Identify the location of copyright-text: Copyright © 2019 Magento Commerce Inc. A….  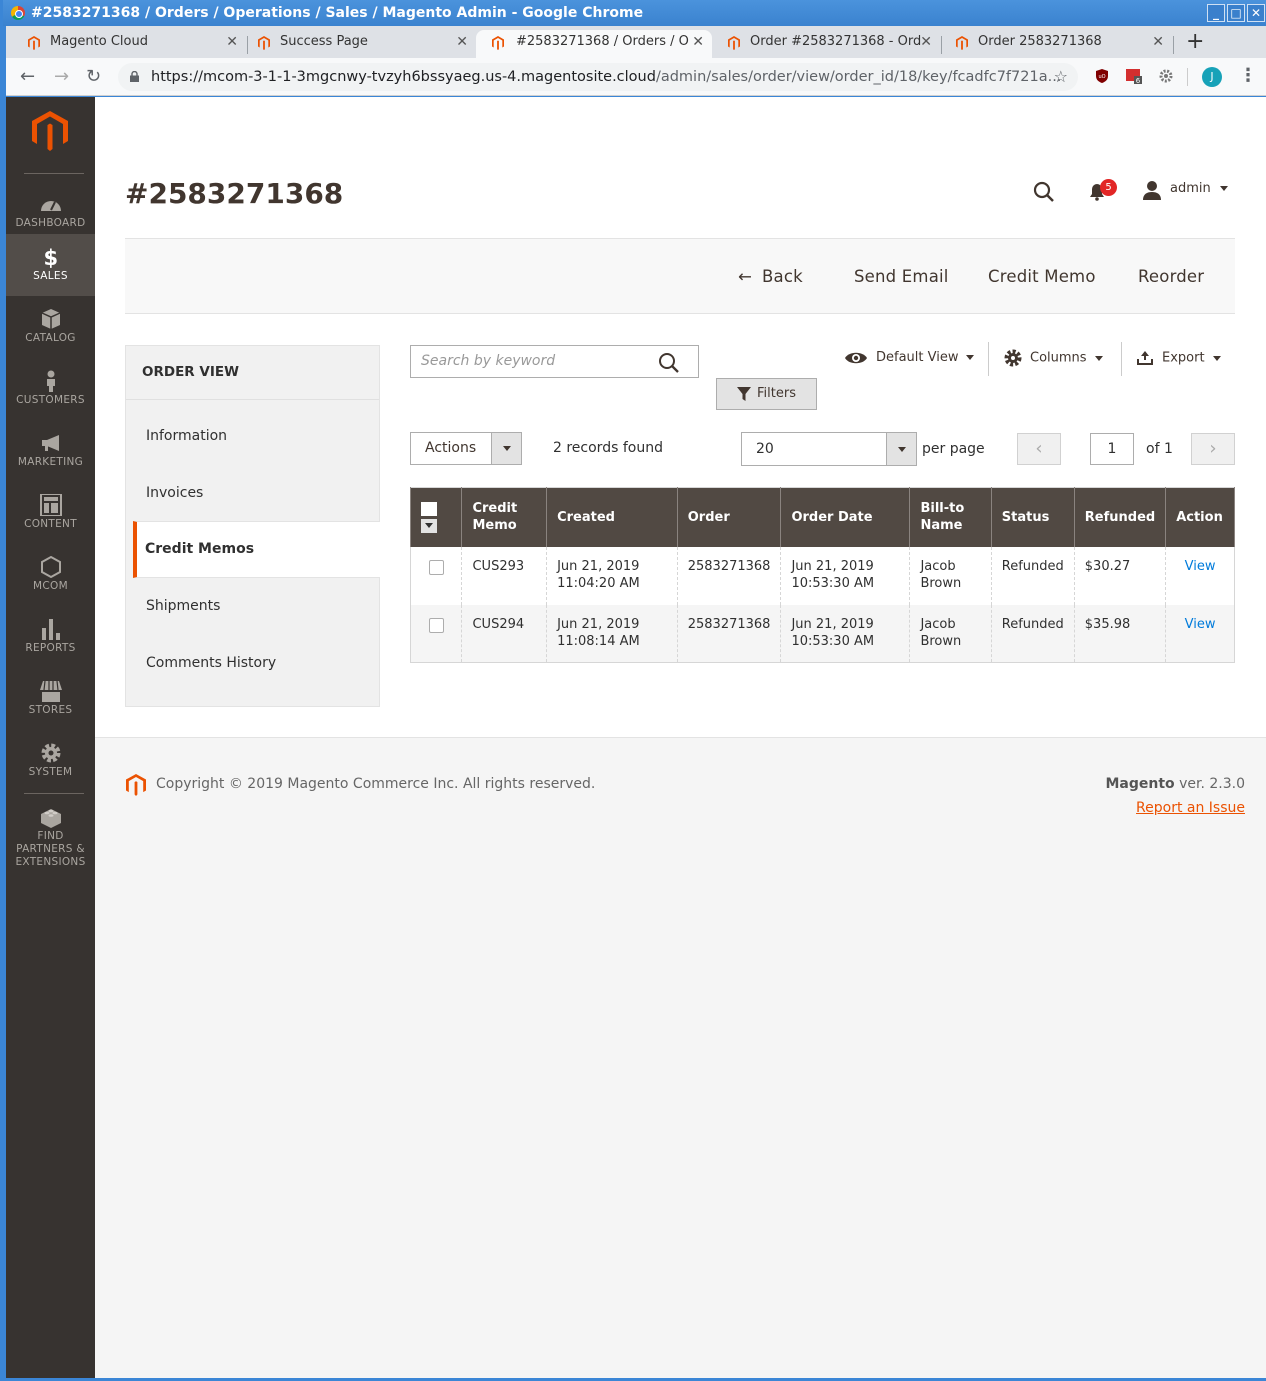
(376, 784).